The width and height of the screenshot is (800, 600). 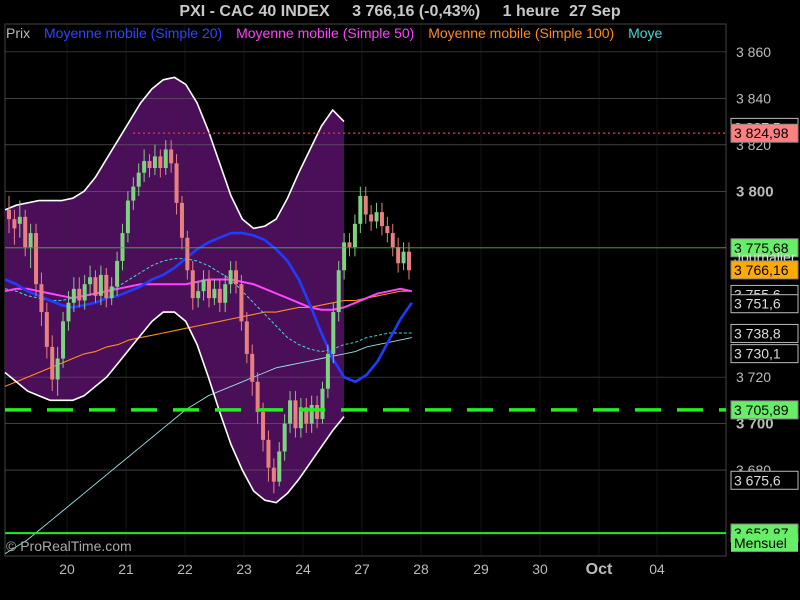 I want to click on x-tick-label: 22, so click(x=185, y=569).